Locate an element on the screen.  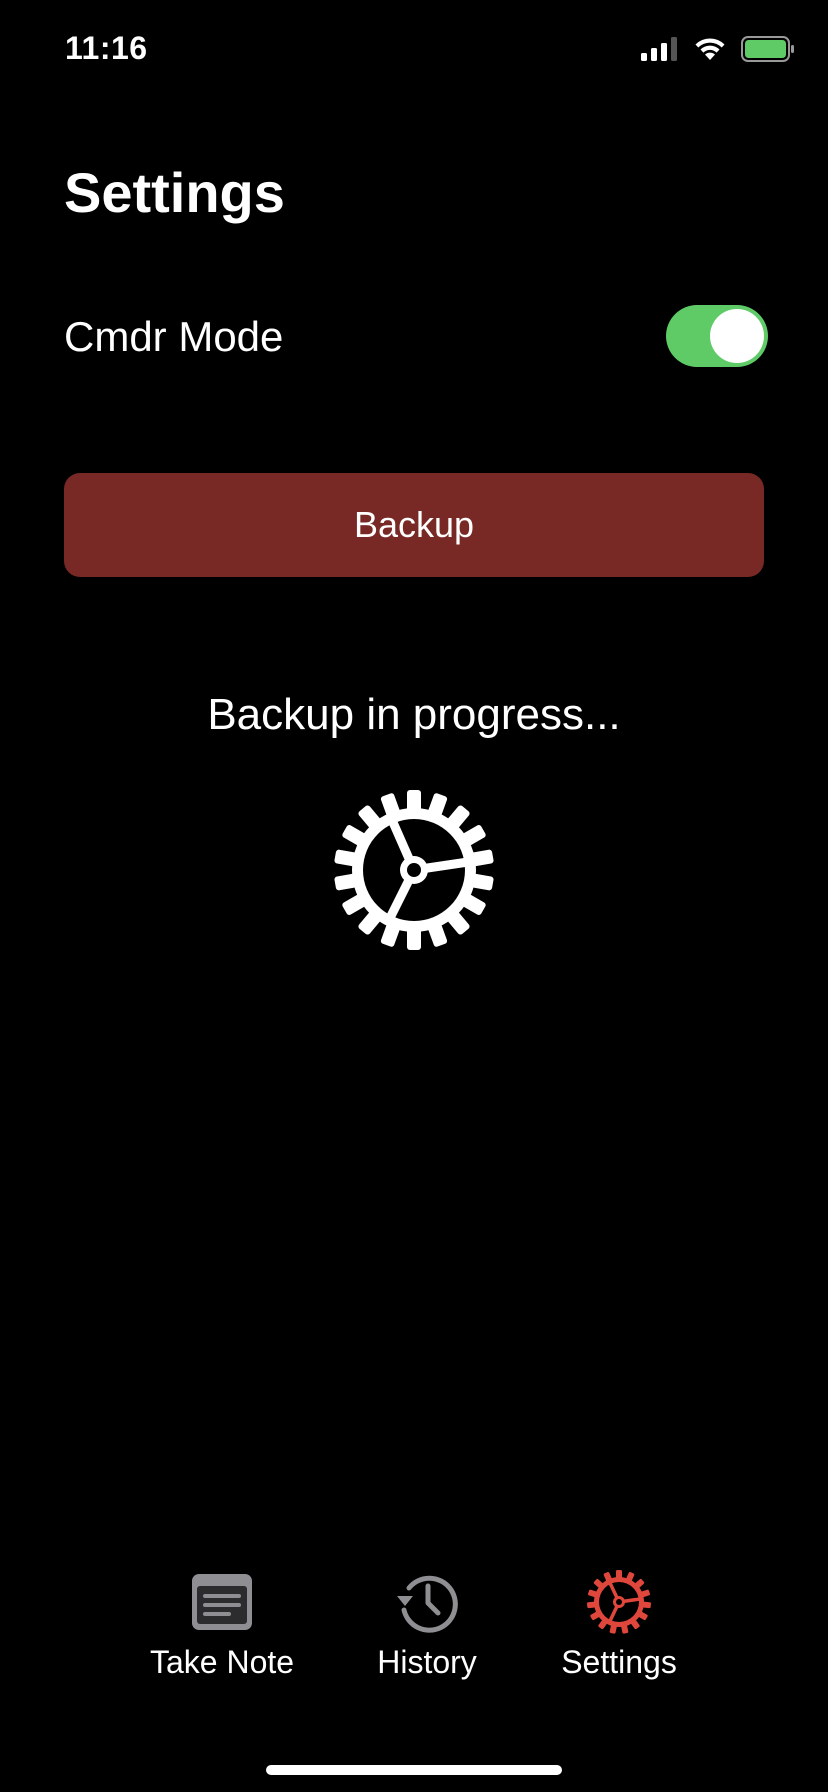
toggle-knob is located at coordinates (737, 336).